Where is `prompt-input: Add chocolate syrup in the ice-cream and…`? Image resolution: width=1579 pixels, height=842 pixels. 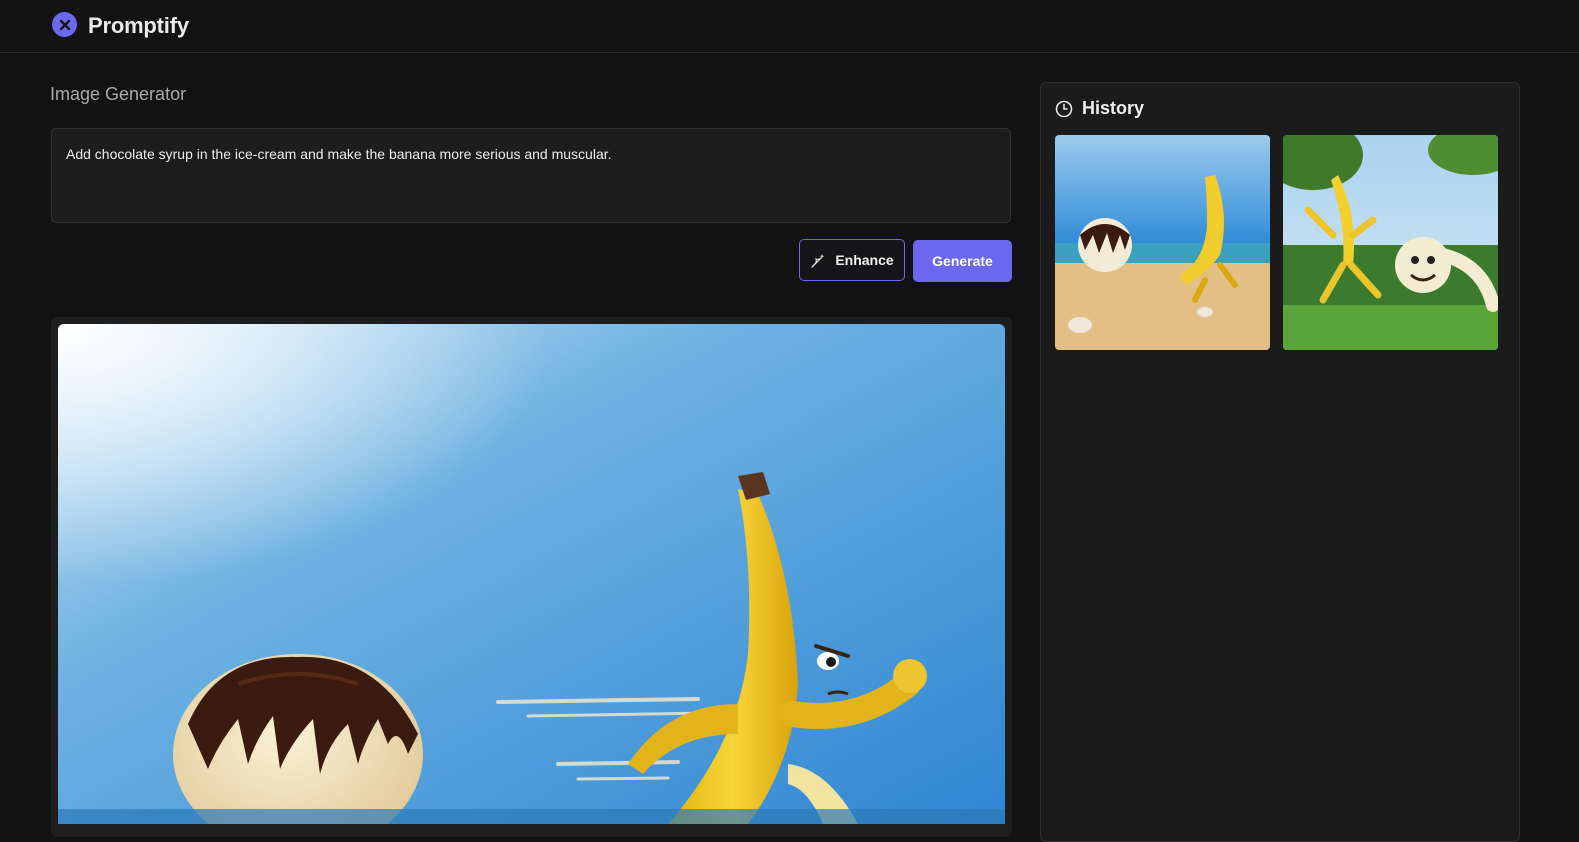
prompt-input: Add chocolate syrup in the ice-cream and… is located at coordinates (531, 175).